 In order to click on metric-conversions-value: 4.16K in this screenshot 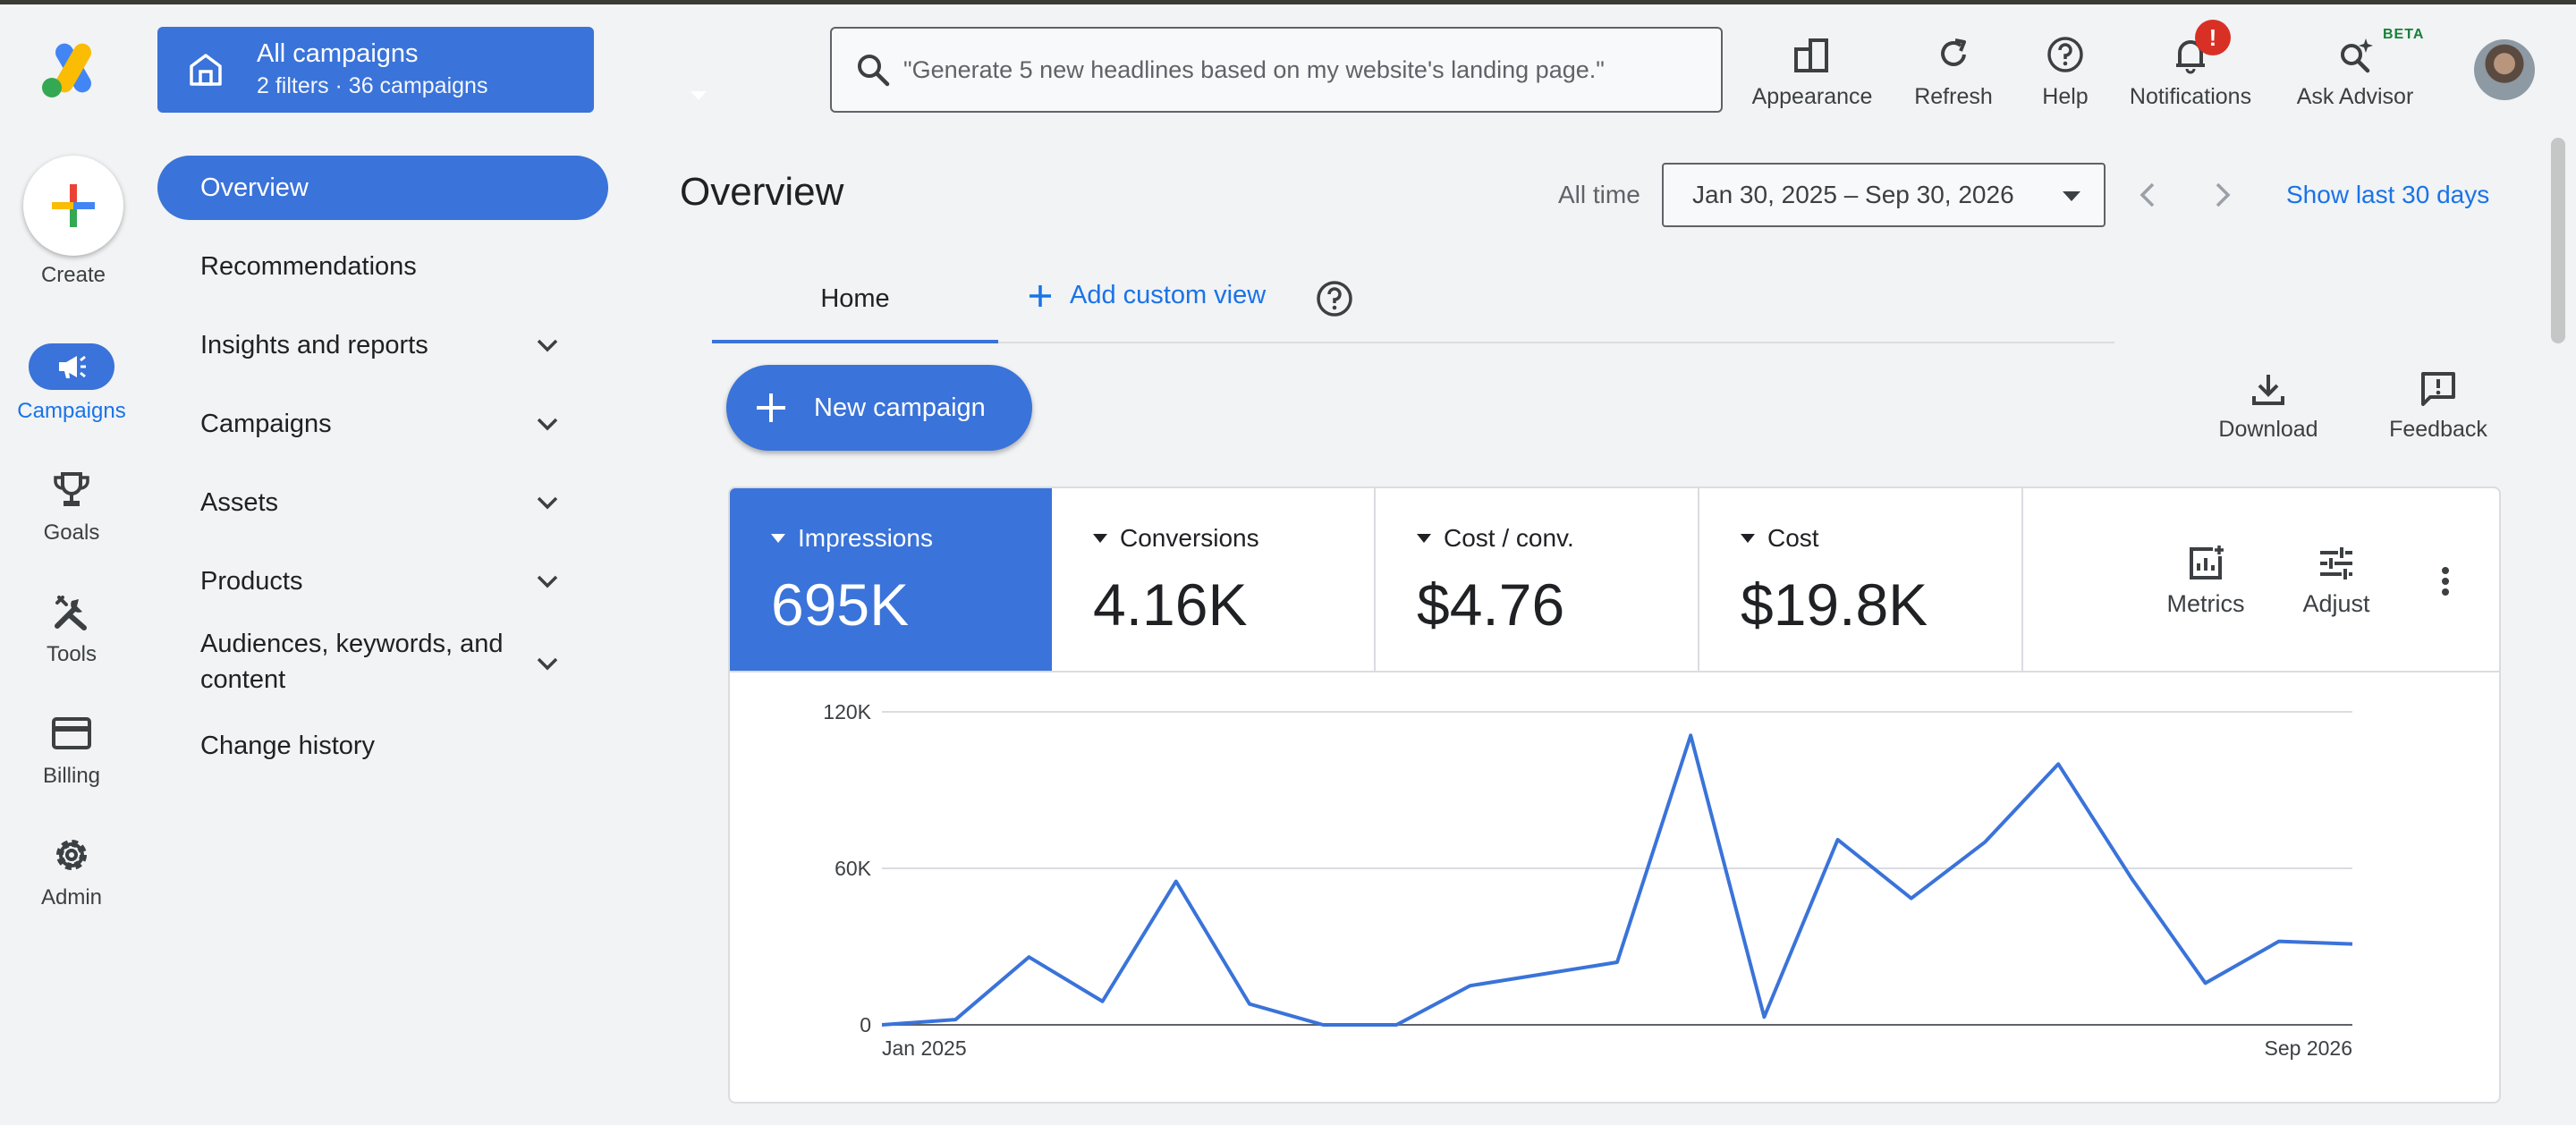, I will do `click(1170, 604)`.